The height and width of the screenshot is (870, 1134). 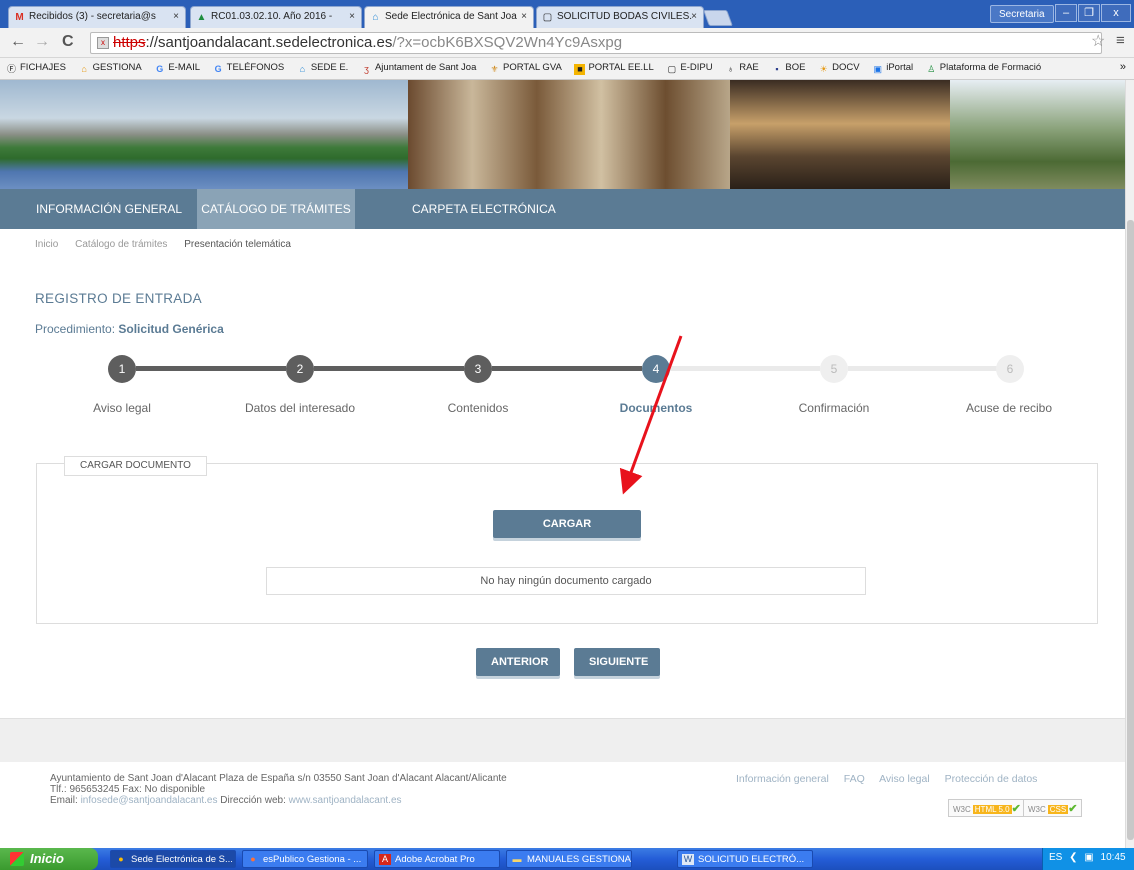 What do you see at coordinates (656, 408) in the screenshot?
I see `step-4-label: Documentos` at bounding box center [656, 408].